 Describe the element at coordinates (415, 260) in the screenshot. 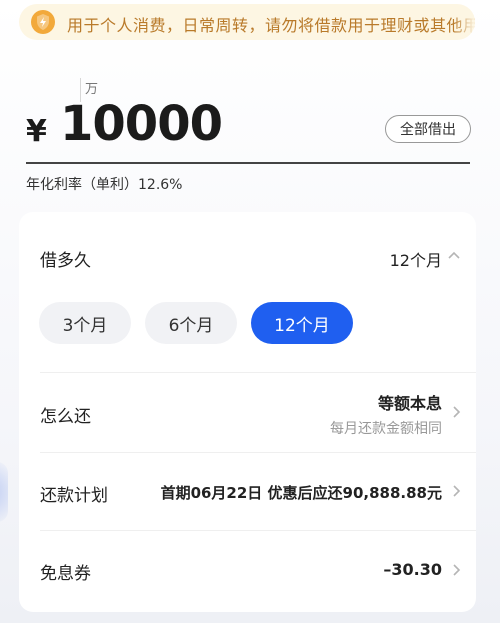

I see `term-selected-value: 12个月` at that location.